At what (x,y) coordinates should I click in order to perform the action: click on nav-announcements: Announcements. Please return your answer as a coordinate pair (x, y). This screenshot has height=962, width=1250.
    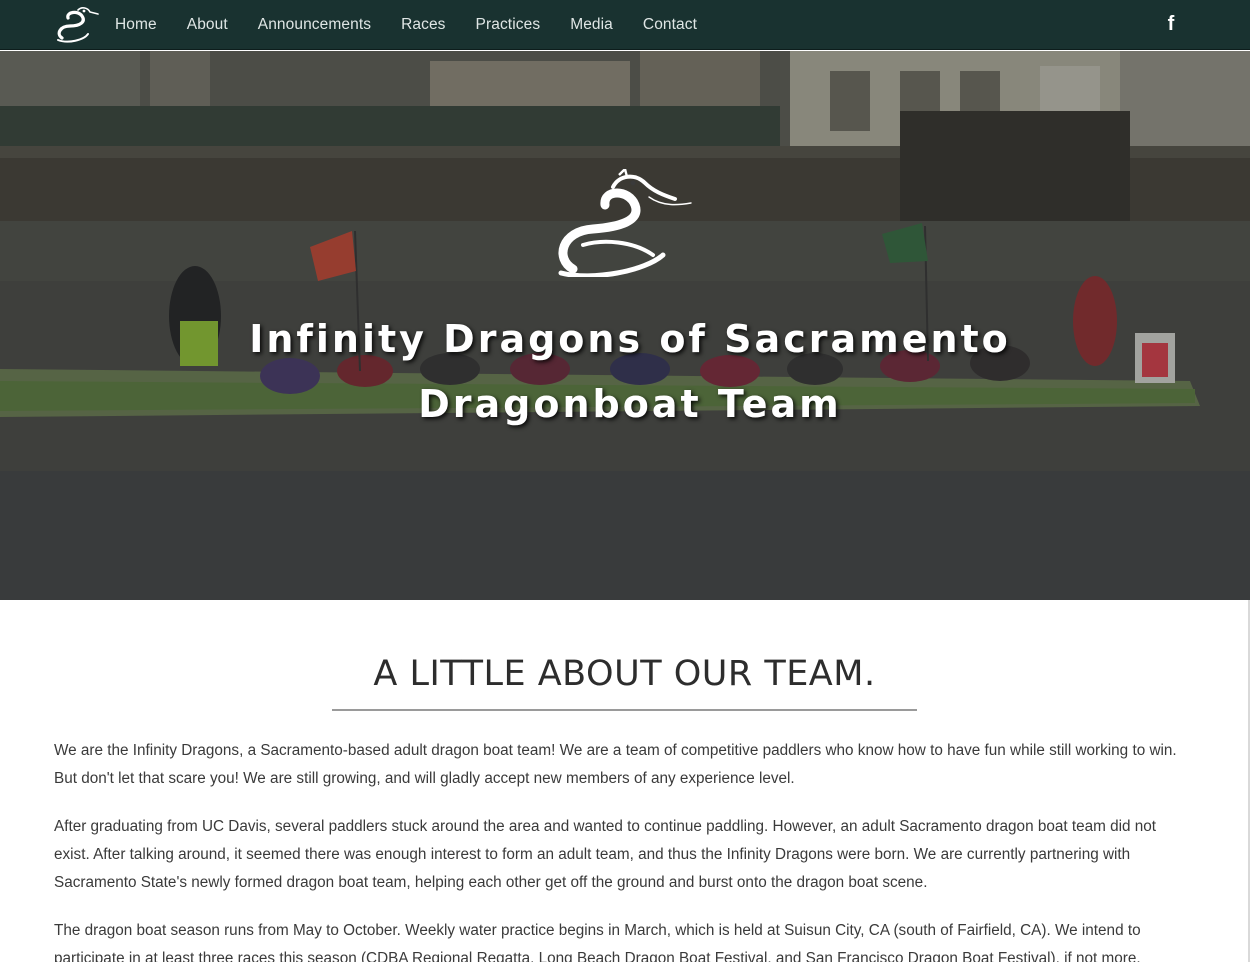
    Looking at the image, I should click on (314, 25).